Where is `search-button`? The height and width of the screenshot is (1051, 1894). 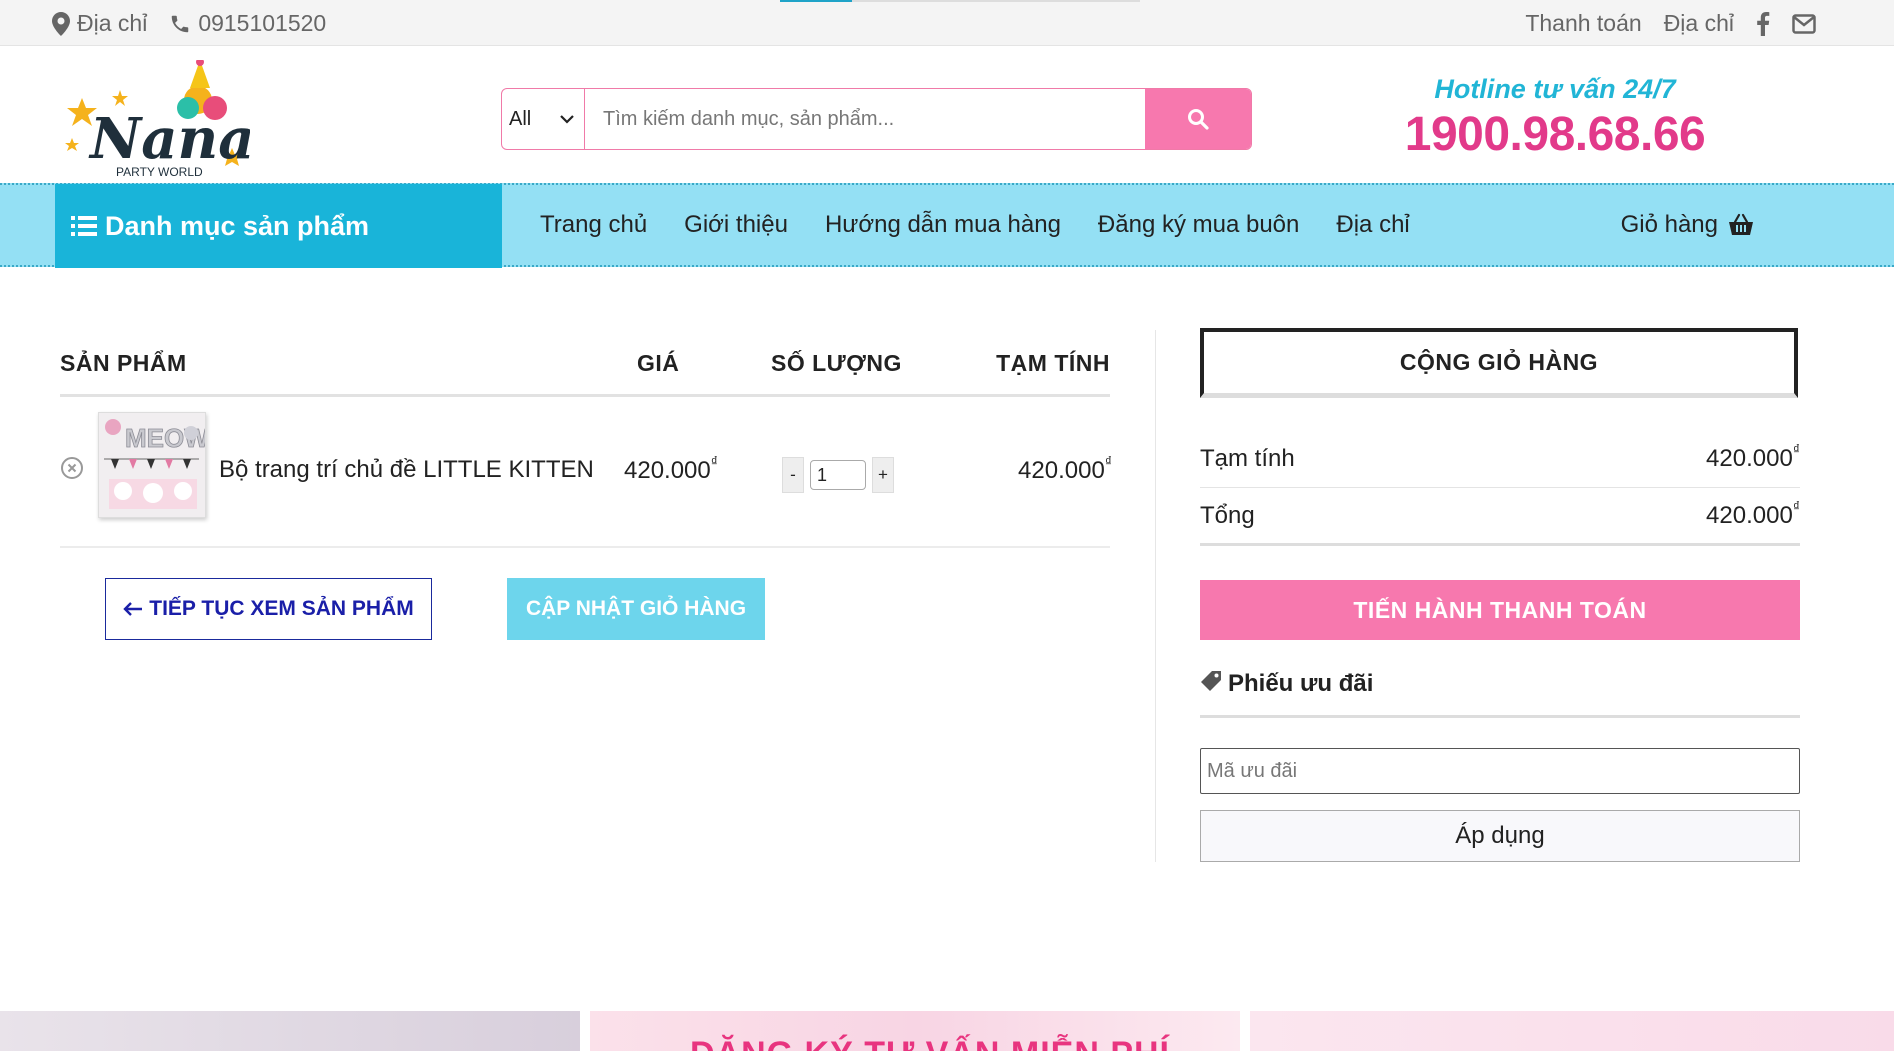
search-button is located at coordinates (1198, 119).